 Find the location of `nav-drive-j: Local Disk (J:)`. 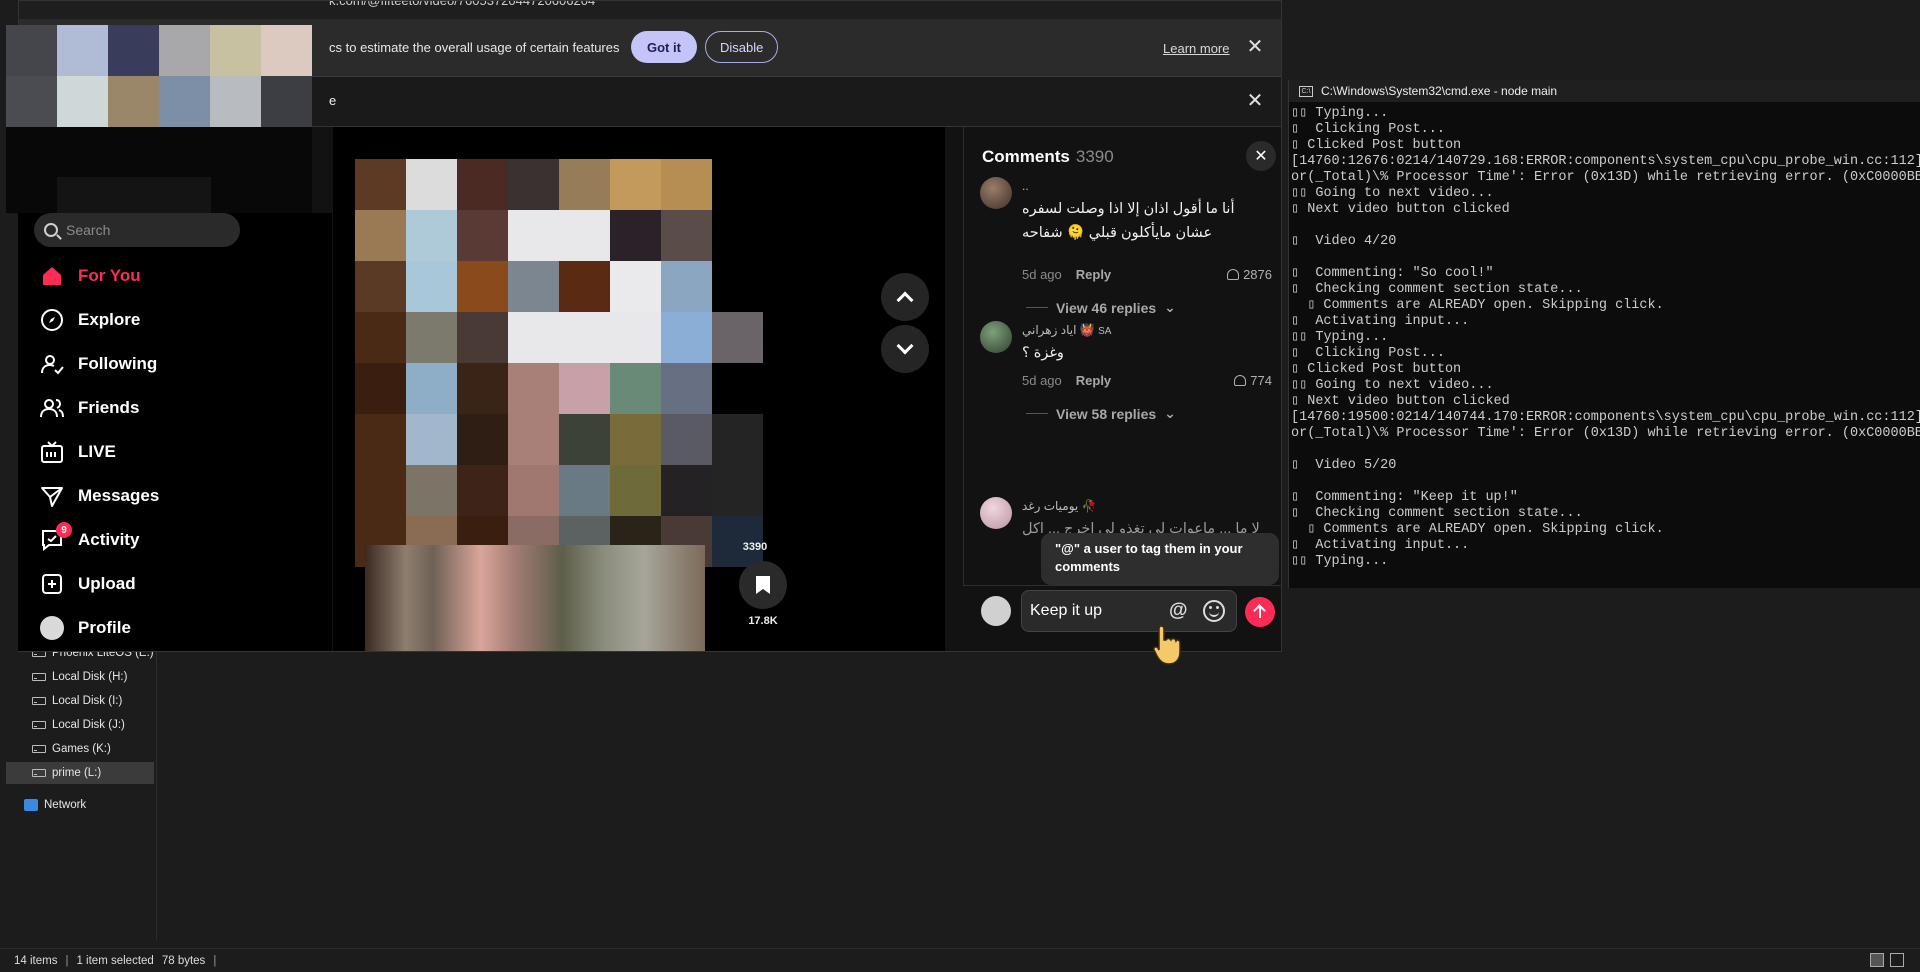

nav-drive-j: Local Disk (J:) is located at coordinates (80, 725).